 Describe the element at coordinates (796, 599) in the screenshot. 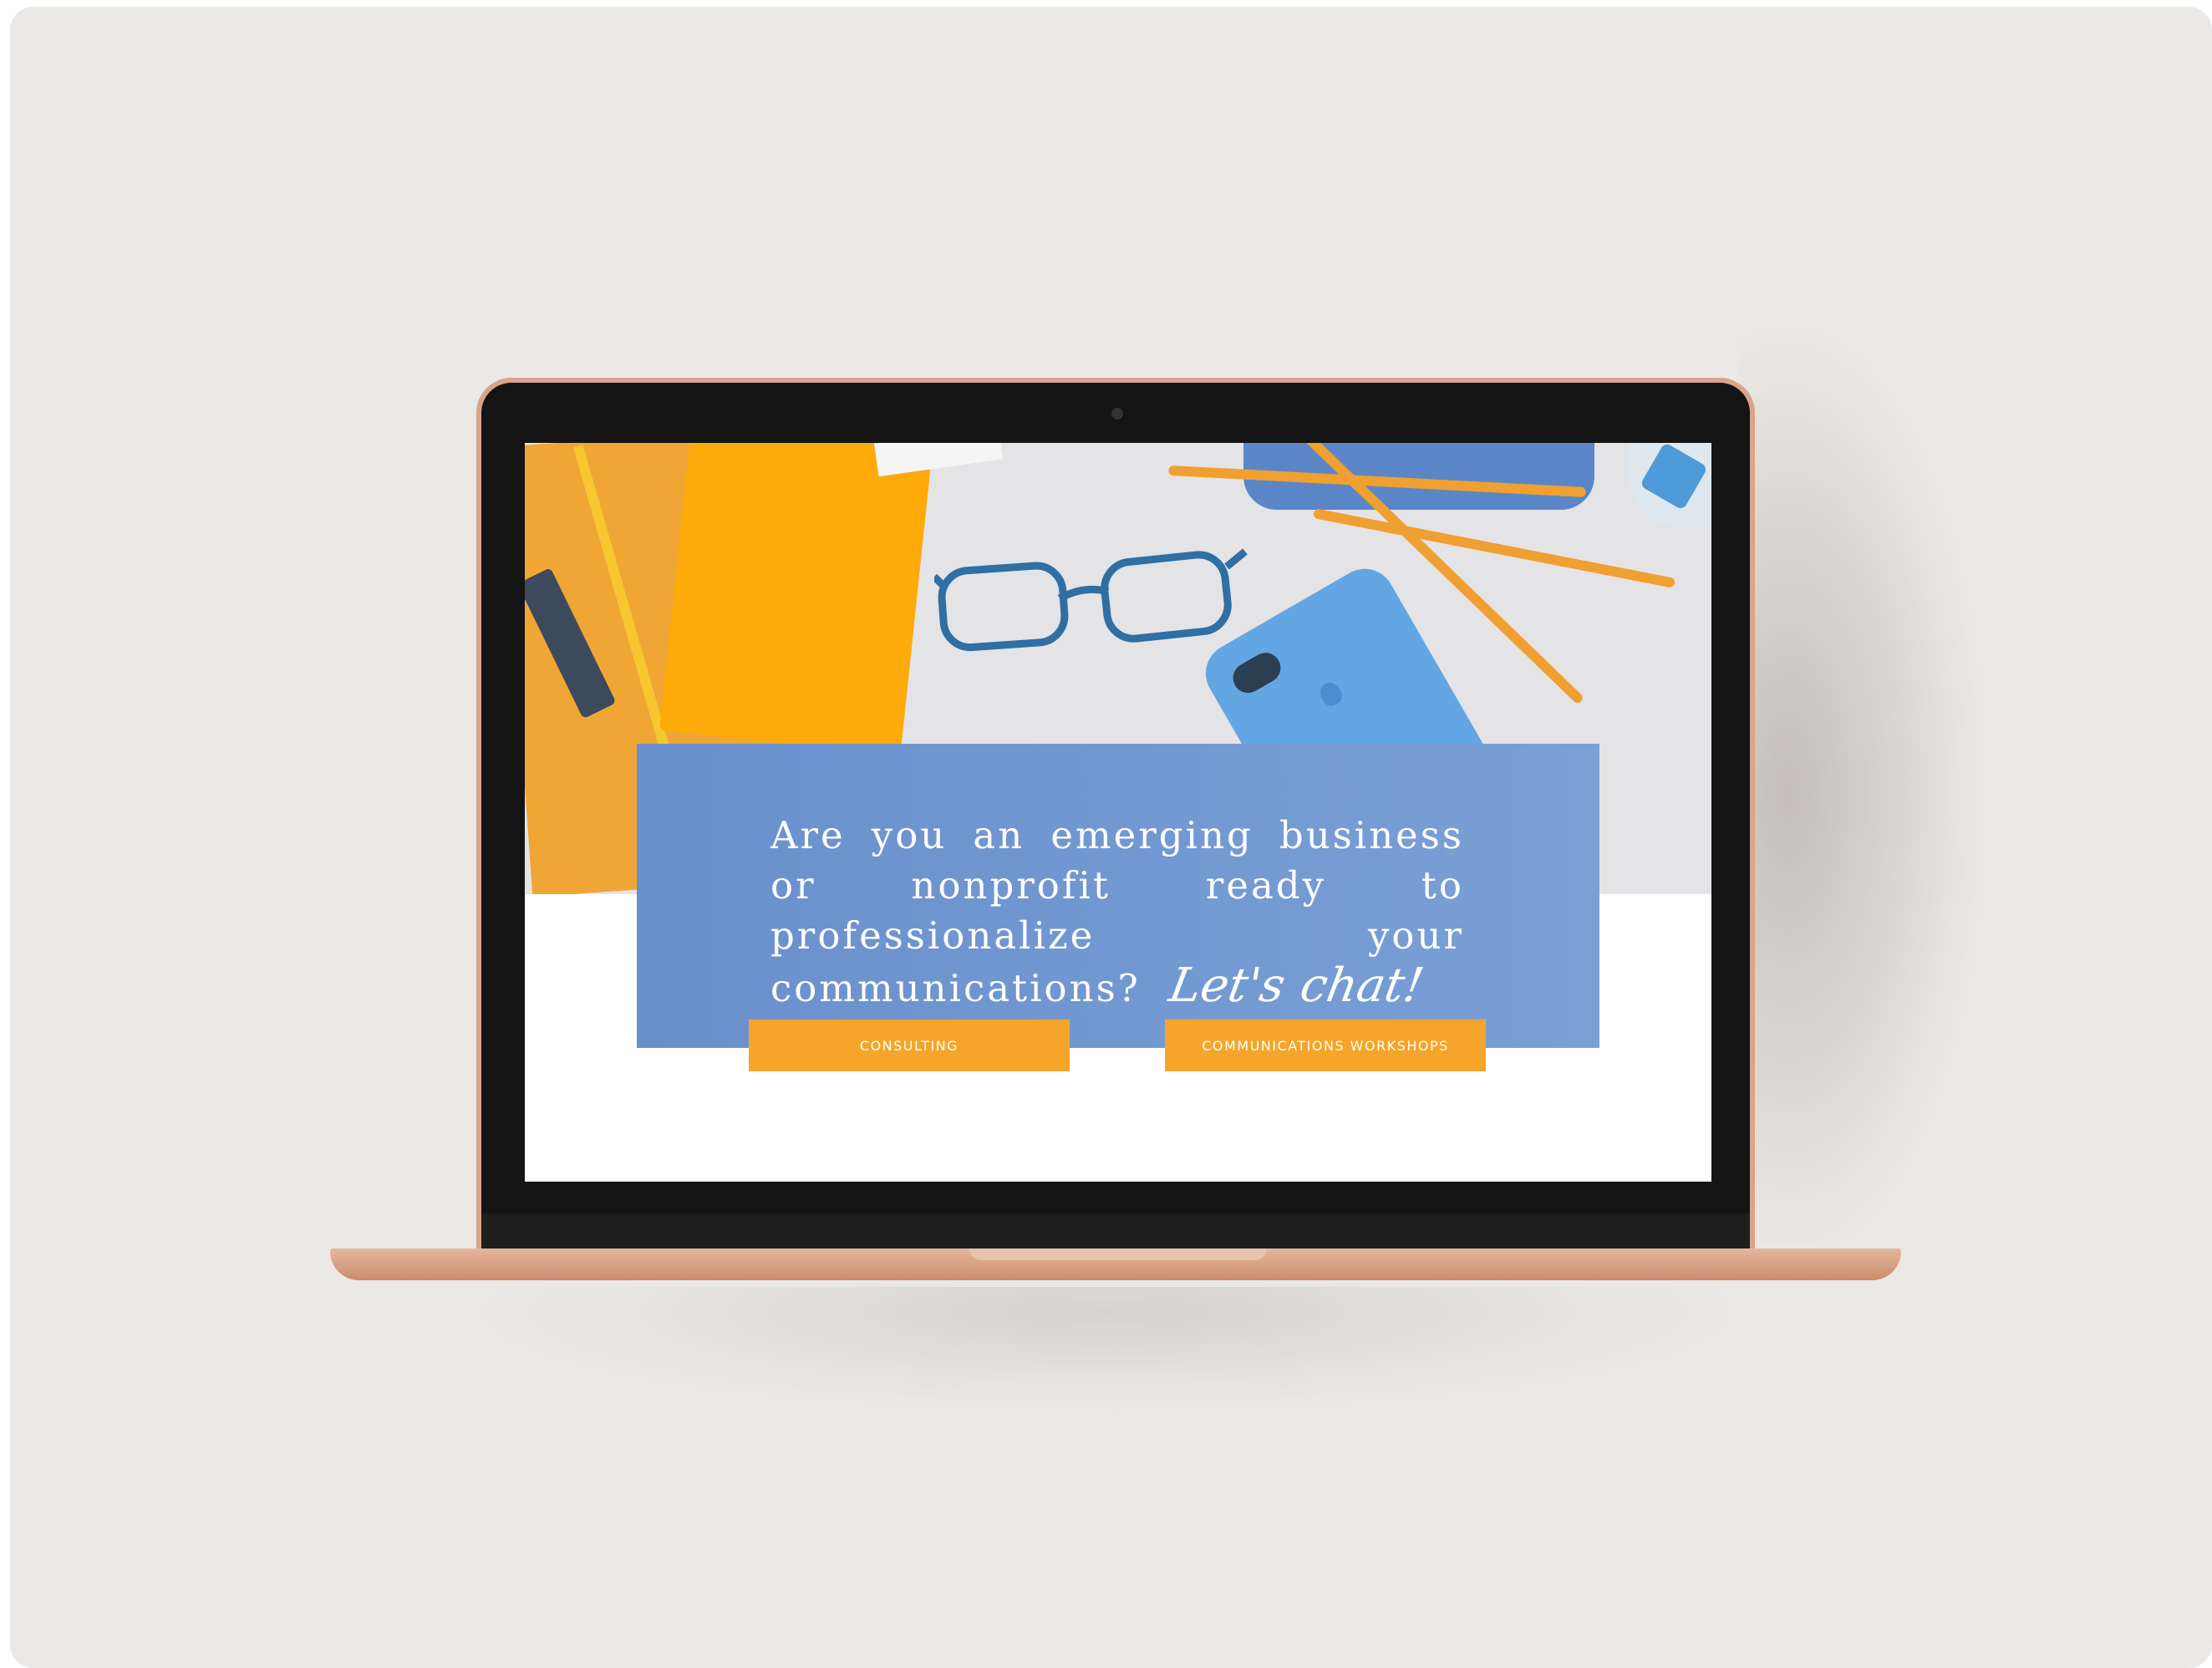

I see `yellow-notebook` at that location.